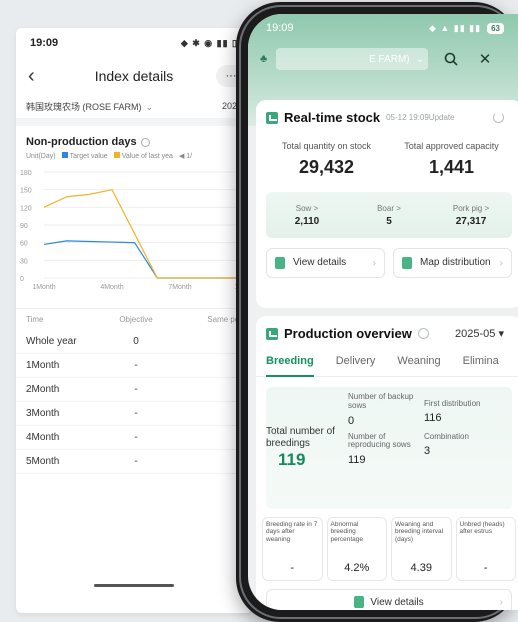  Describe the element at coordinates (347, 532) in the screenshot. I see `metric-label: Abnormal breeding percentage` at that location.